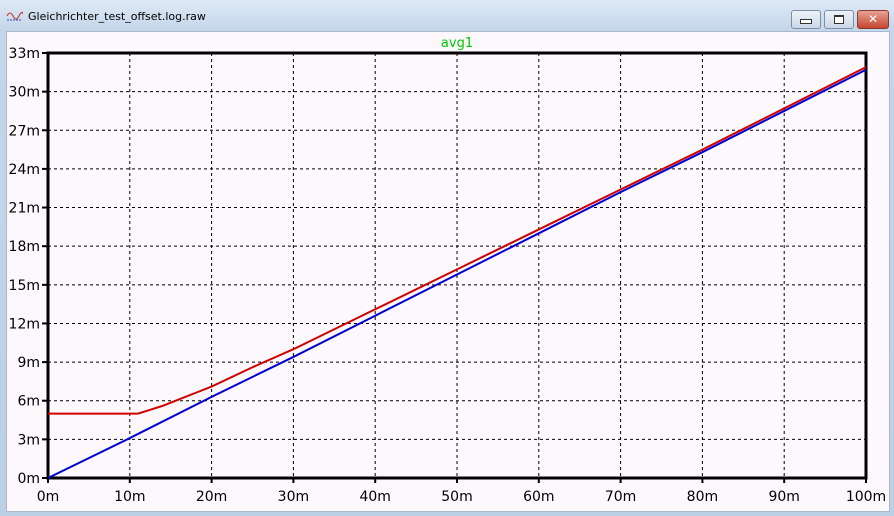 This screenshot has height=516, width=894. I want to click on y-tick-label: 3m, so click(28, 440).